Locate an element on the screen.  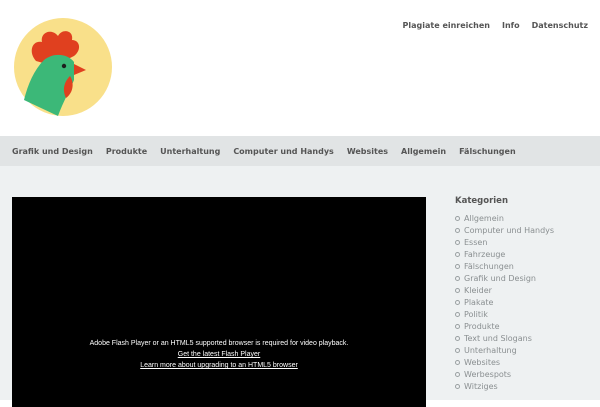
list-item: Unterhaltung is located at coordinates (525, 351).